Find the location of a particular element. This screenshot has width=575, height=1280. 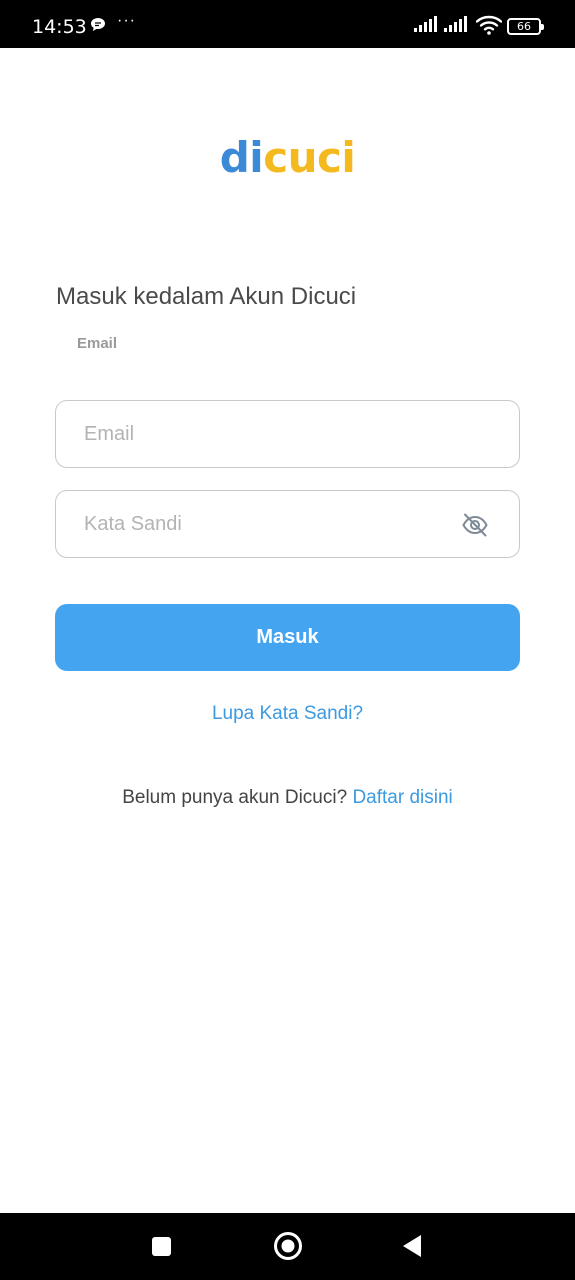

register-prompt: Belum punya akun Dicuci? is located at coordinates (235, 797).